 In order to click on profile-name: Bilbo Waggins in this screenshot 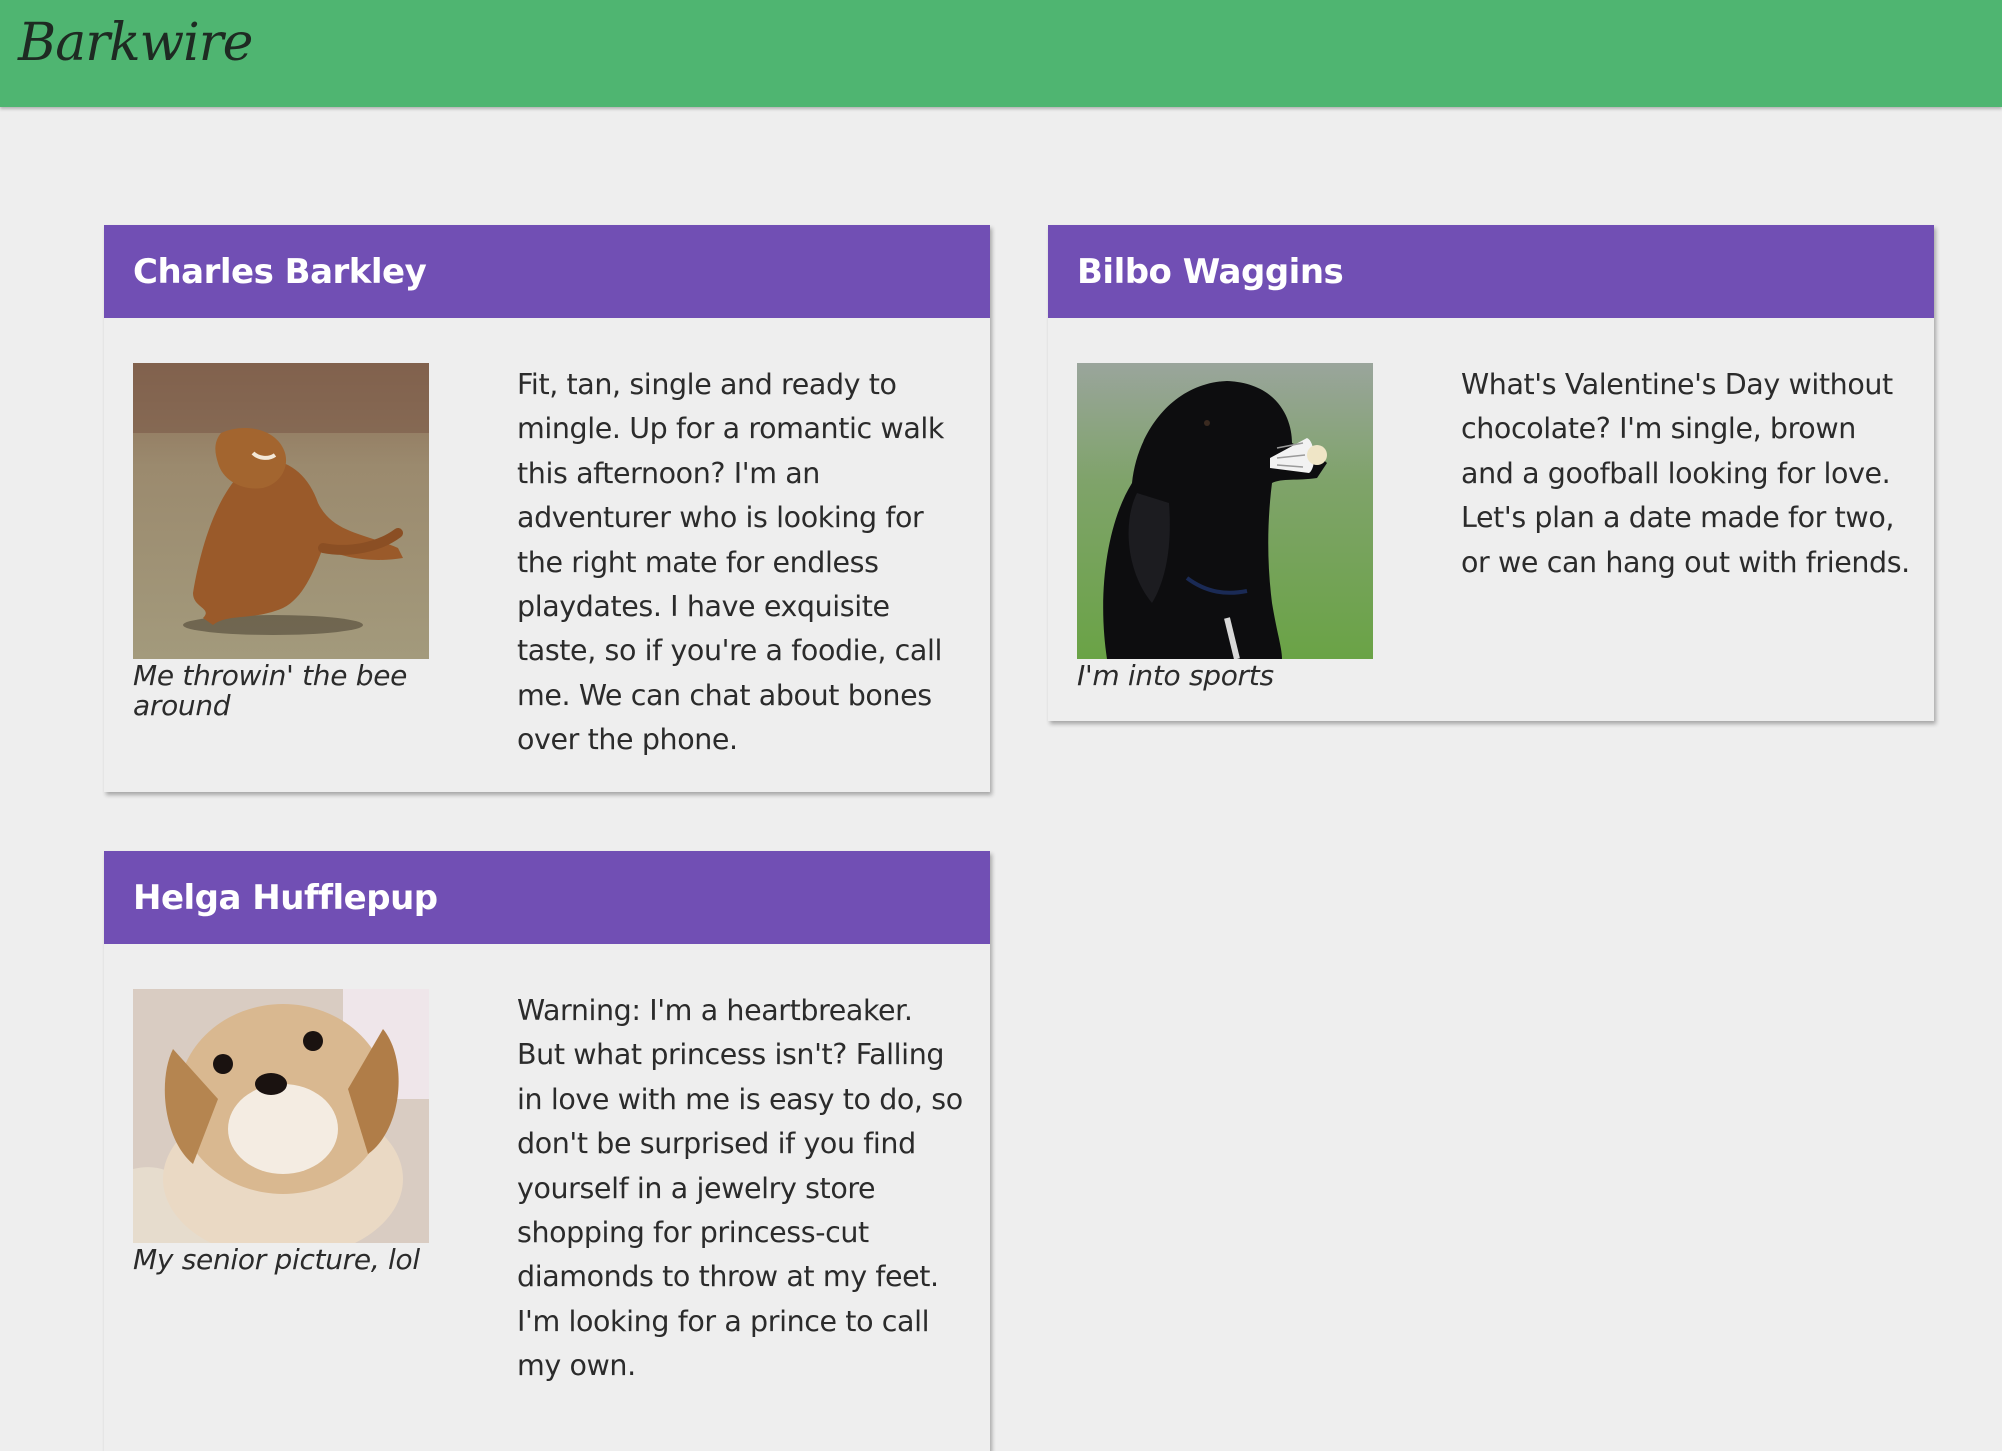, I will do `click(1210, 271)`.